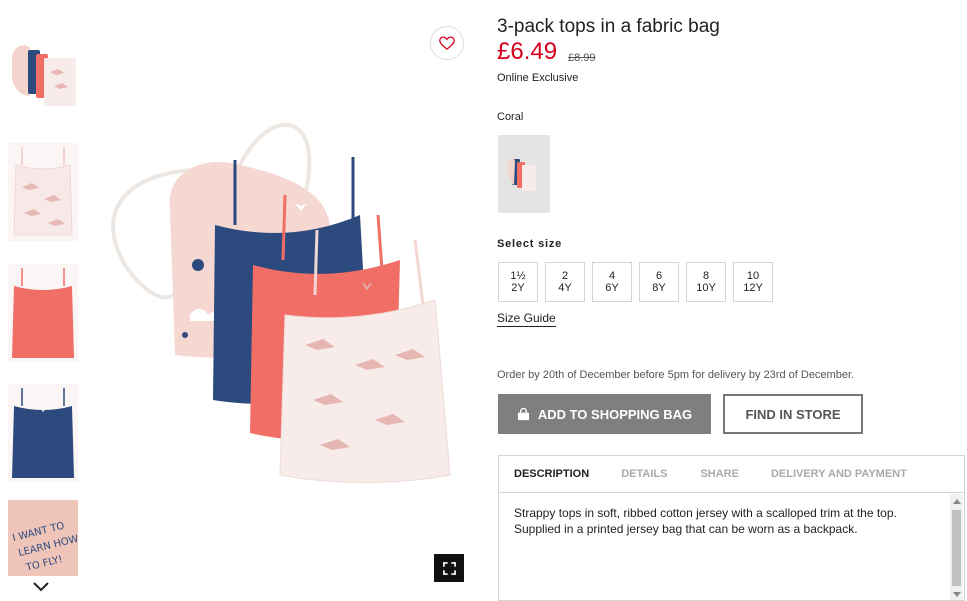 Image resolution: width=967 pixels, height=601 pixels. Describe the element at coordinates (612, 288) in the screenshot. I see `size-age-bottom: 6Y` at that location.